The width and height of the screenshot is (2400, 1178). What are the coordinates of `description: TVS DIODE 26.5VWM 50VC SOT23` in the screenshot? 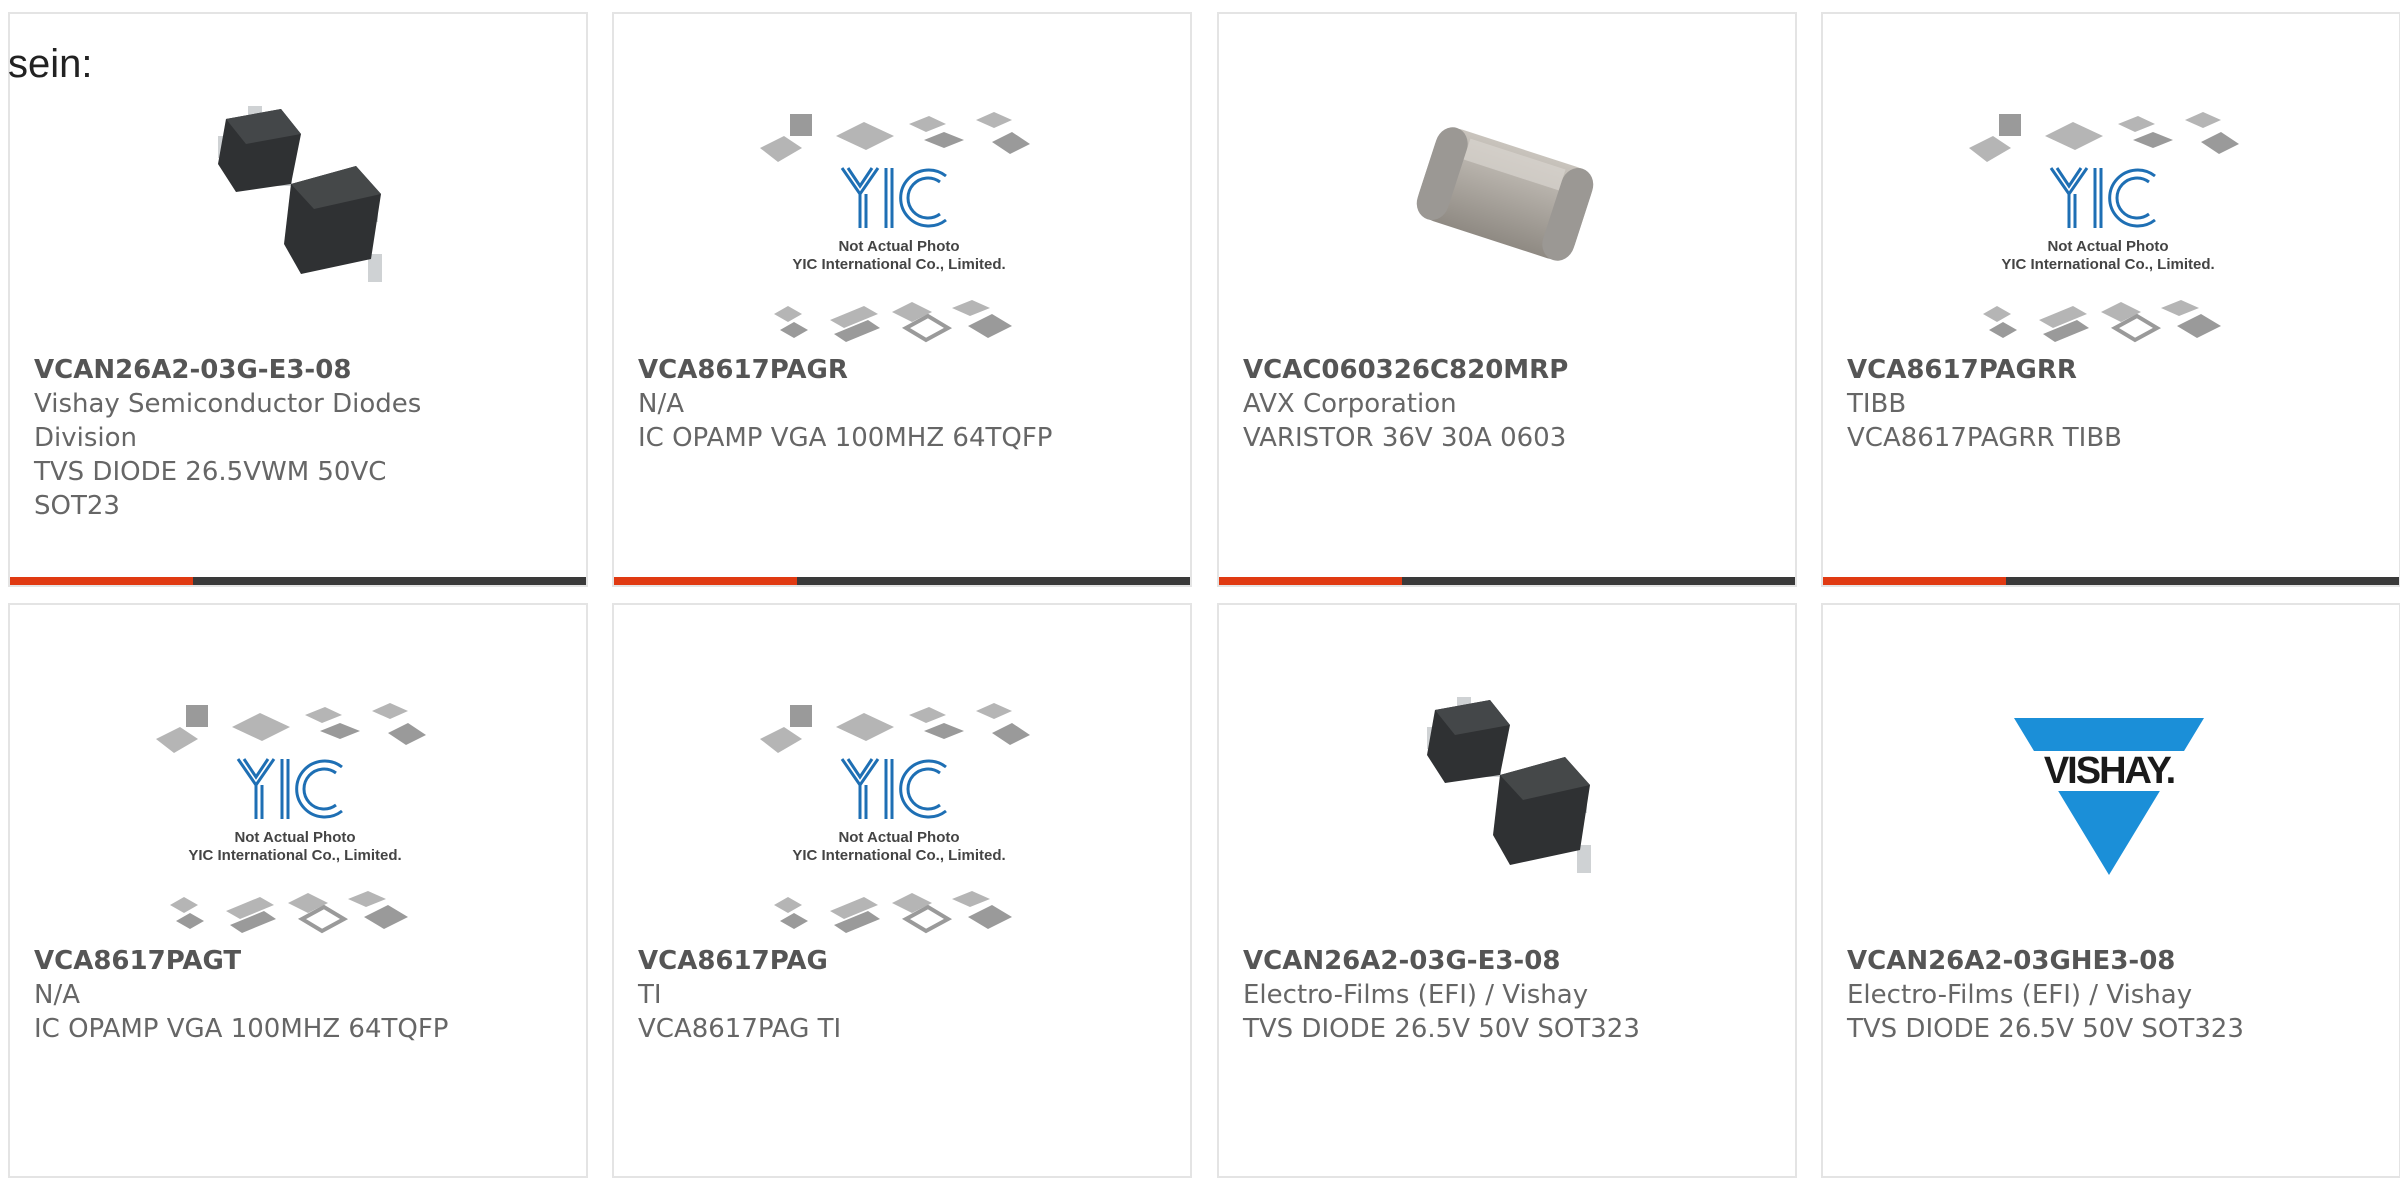 It's located at (210, 489).